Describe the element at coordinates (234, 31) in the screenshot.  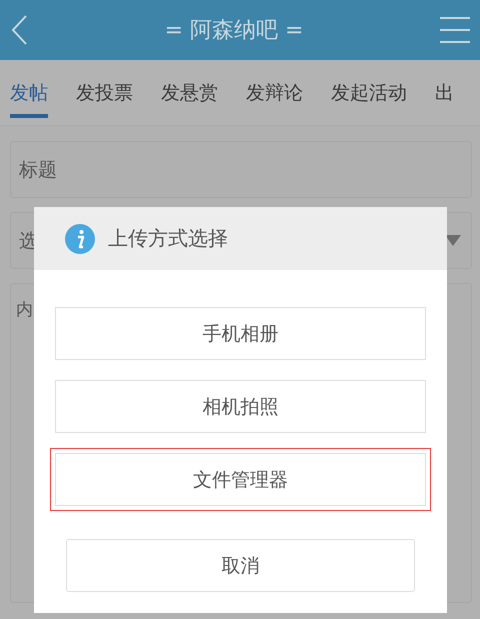
I see `page-title: = 阿森纳吧 =` at that location.